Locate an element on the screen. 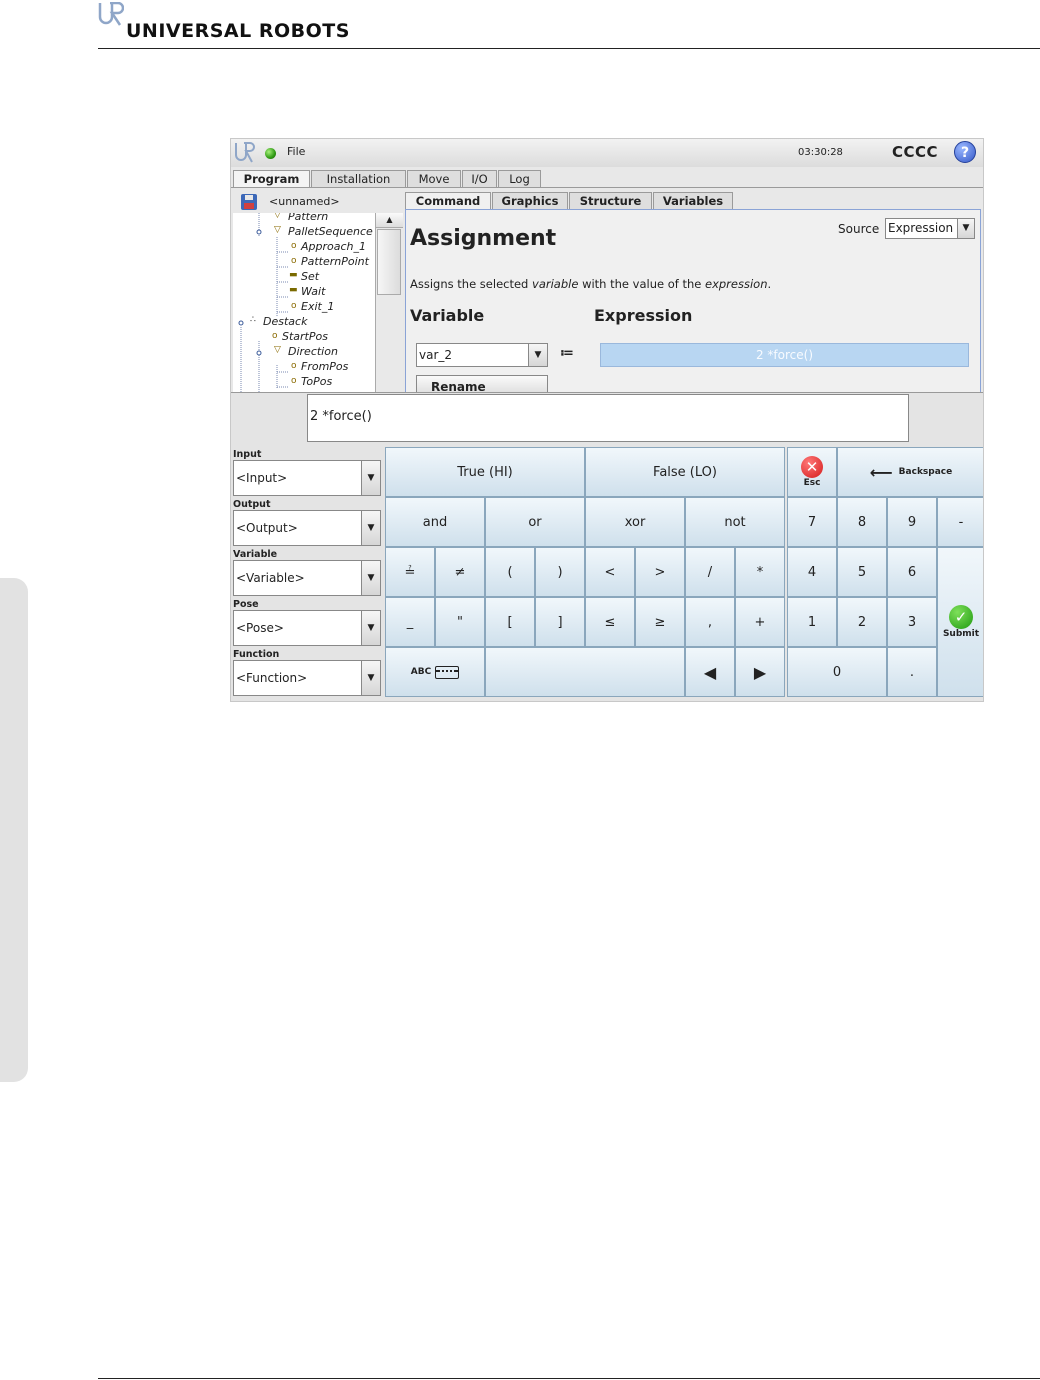 This screenshot has width=1040, height=1380. abc-keyboard-button: ABC is located at coordinates (435, 672).